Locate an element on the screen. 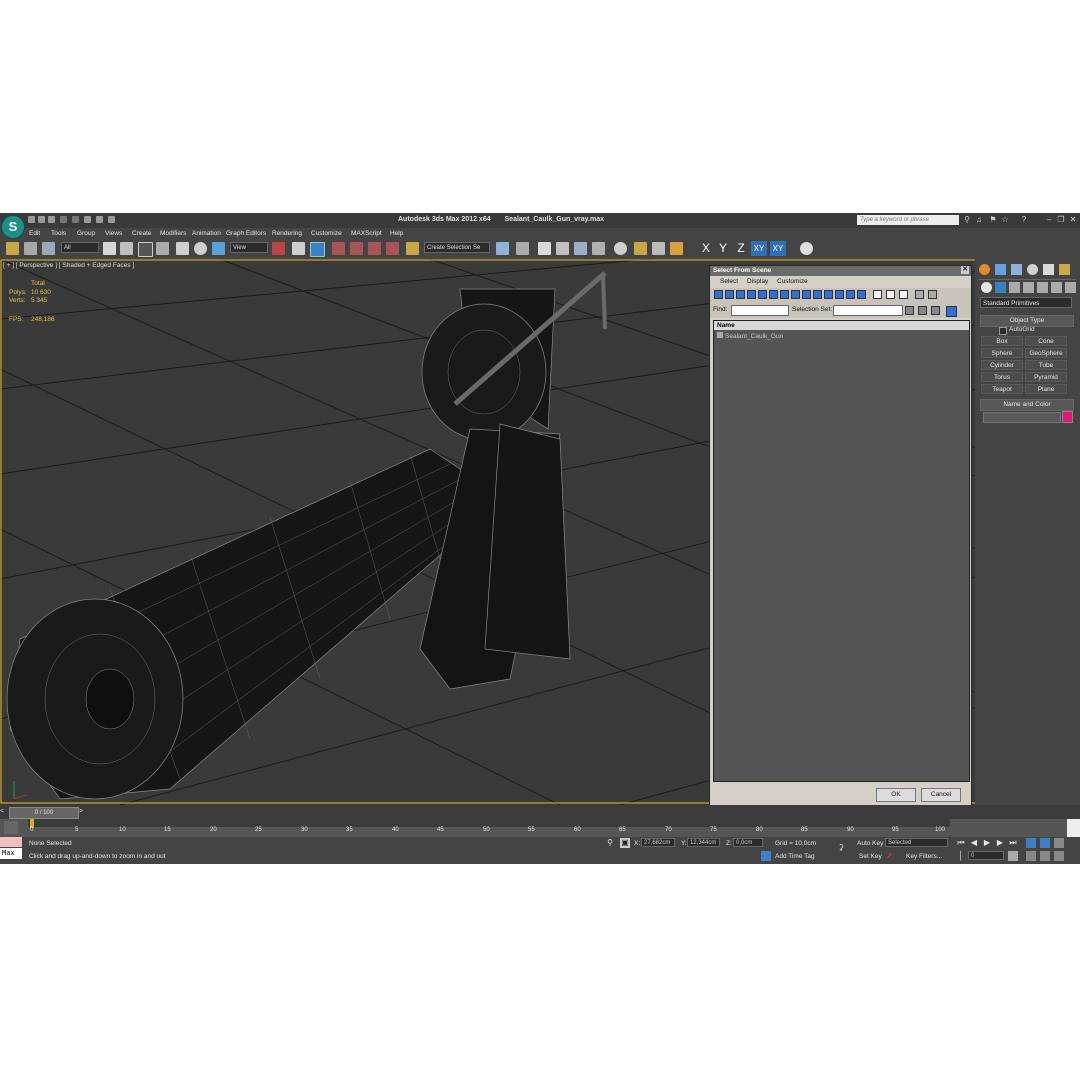  torus-button: Torus is located at coordinates (1002, 377).